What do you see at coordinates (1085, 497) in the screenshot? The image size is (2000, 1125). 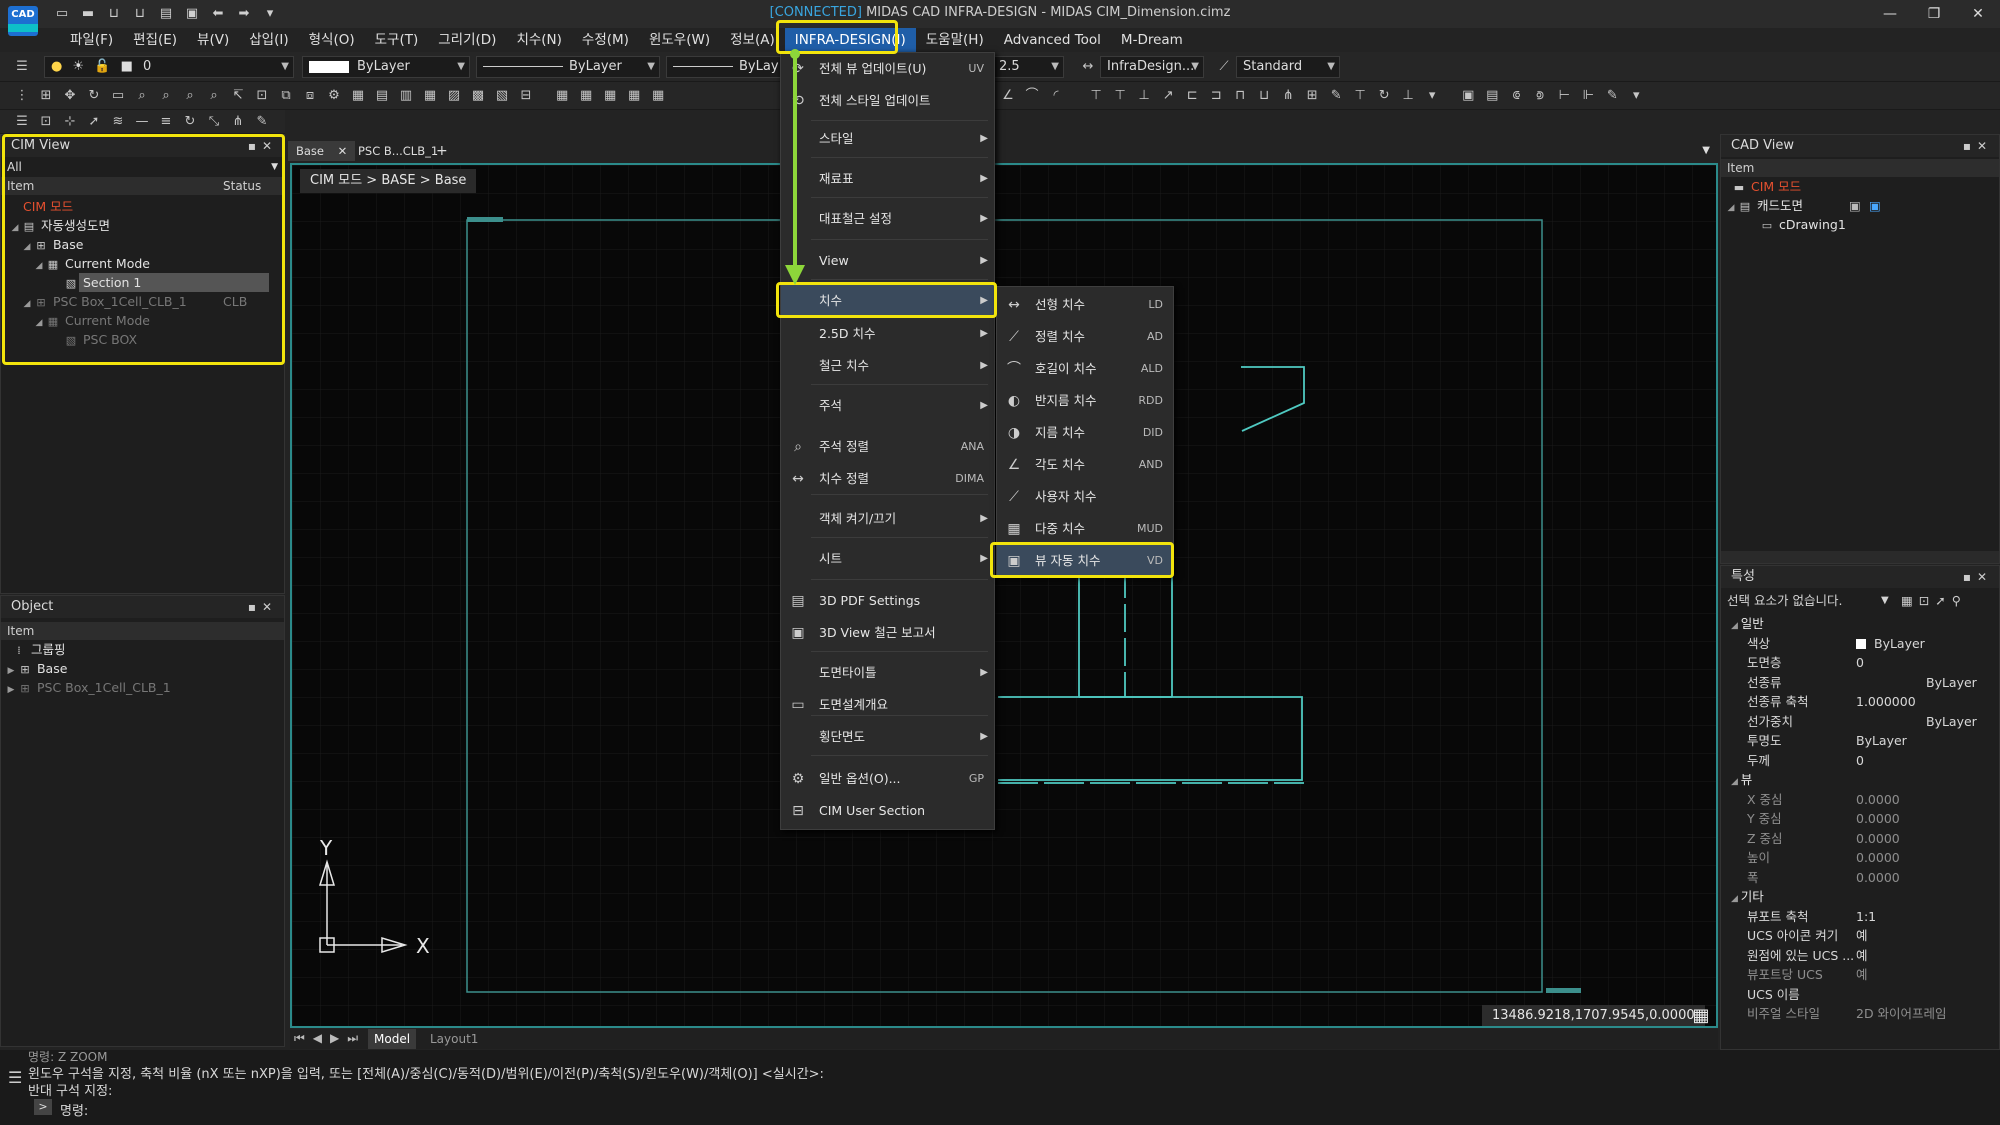 I see `dim-menu-item-6: ⟋ 사용자 치수` at bounding box center [1085, 497].